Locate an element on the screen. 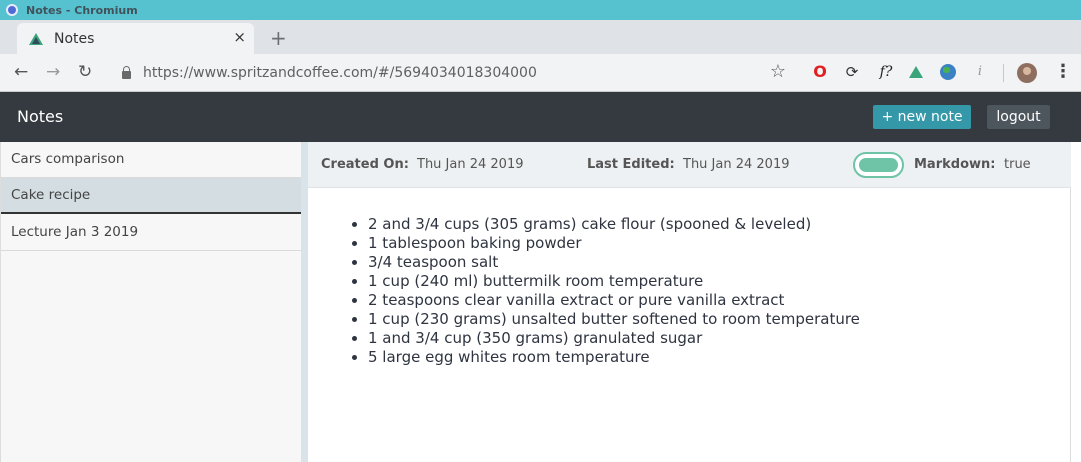 The height and width of the screenshot is (462, 1081). sync-extension-icon: ⟳ is located at coordinates (852, 72).